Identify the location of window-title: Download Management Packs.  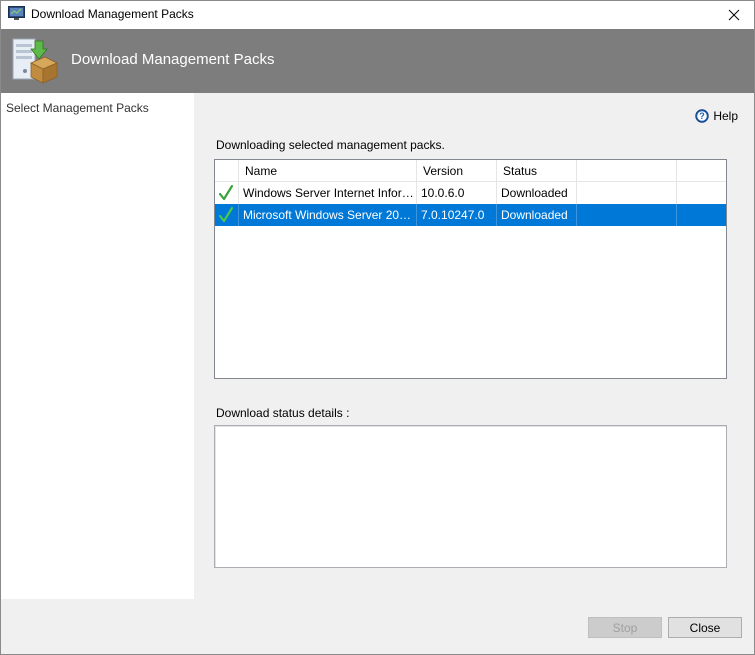
(112, 14).